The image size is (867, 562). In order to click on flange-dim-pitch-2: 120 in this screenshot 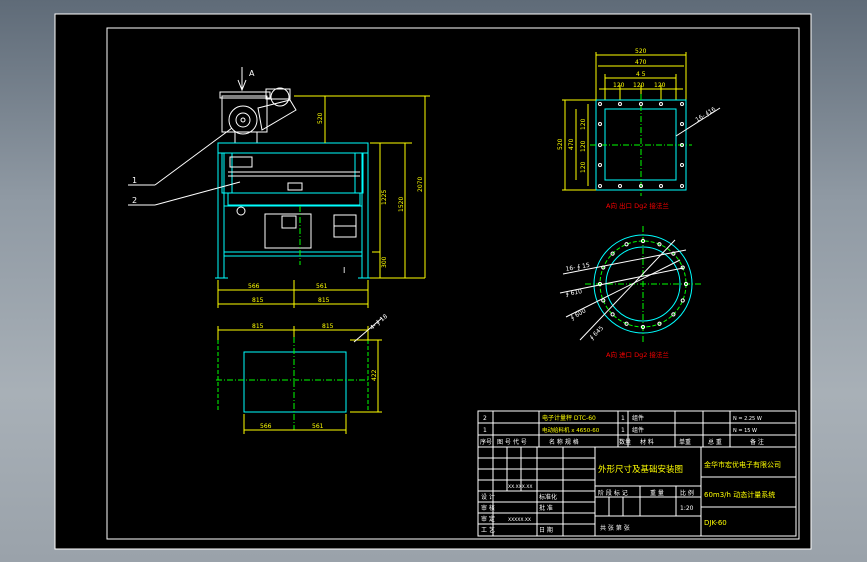, I will do `click(639, 85)`.